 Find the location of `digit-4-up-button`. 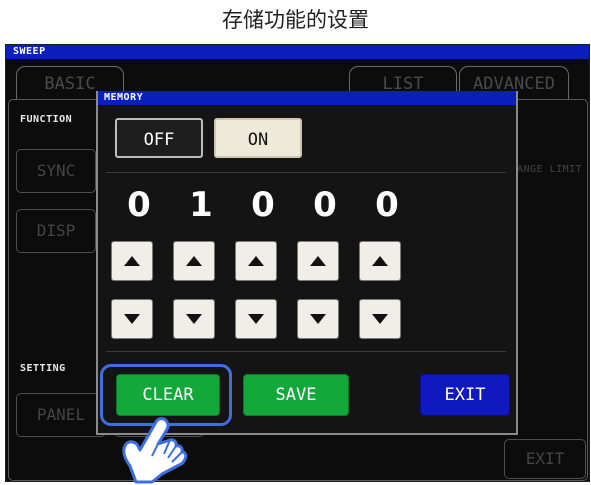

digit-4-up-button is located at coordinates (318, 261).